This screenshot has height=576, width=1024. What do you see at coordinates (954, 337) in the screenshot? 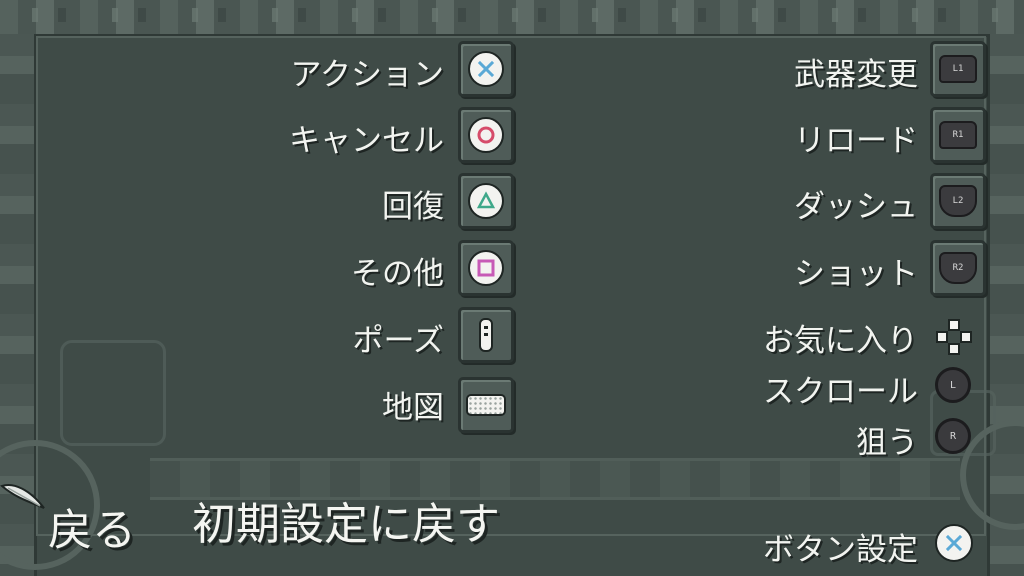
I see `dpad-icon` at bounding box center [954, 337].